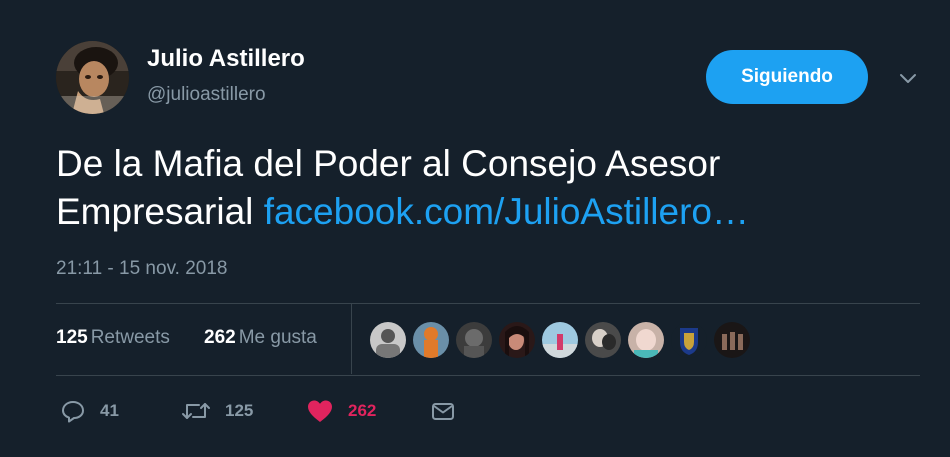 Image resolution: width=950 pixels, height=457 pixels. Describe the element at coordinates (92, 77) in the screenshot. I see `avatar` at that location.